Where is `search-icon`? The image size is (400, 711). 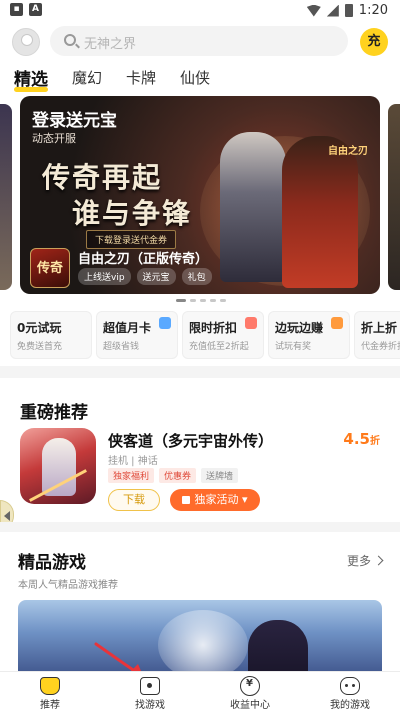 search-icon is located at coordinates (70, 40).